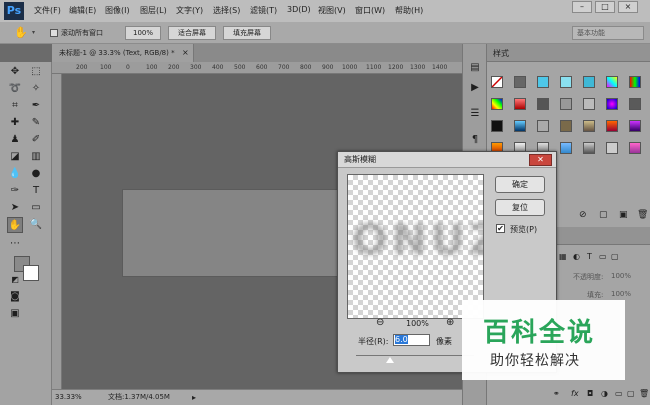  What do you see at coordinates (36, 225) in the screenshot?
I see `zoom-tool-icon: 🔍` at bounding box center [36, 225].